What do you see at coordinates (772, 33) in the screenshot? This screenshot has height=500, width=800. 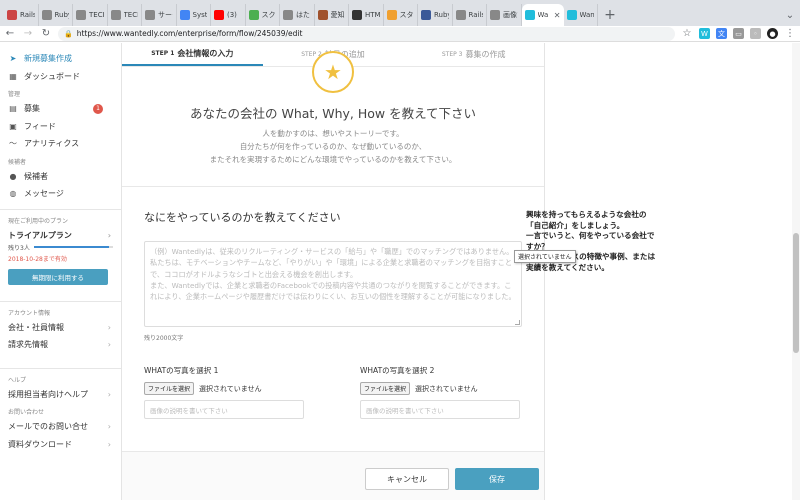 I see `profile-avatar-icon: ●` at bounding box center [772, 33].